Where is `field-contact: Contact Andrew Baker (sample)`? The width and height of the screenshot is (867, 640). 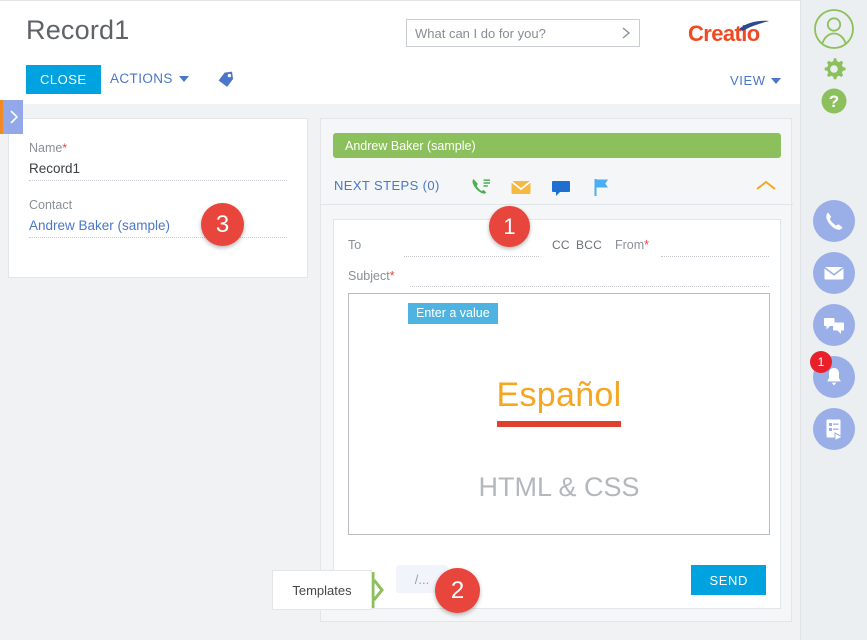 field-contact: Contact Andrew Baker (sample) is located at coordinates (158, 218).